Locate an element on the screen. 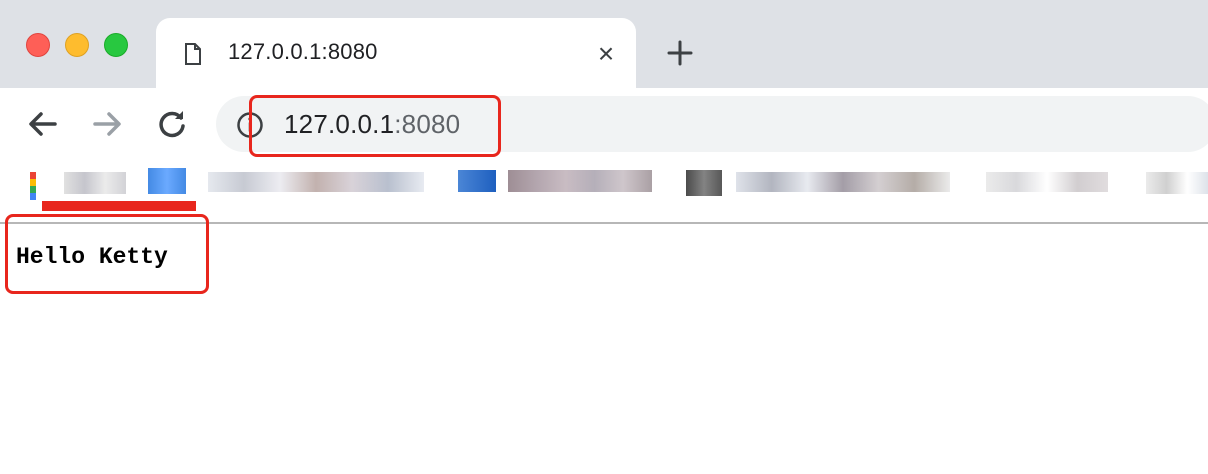  fullscreen-window-button is located at coordinates (116, 45).